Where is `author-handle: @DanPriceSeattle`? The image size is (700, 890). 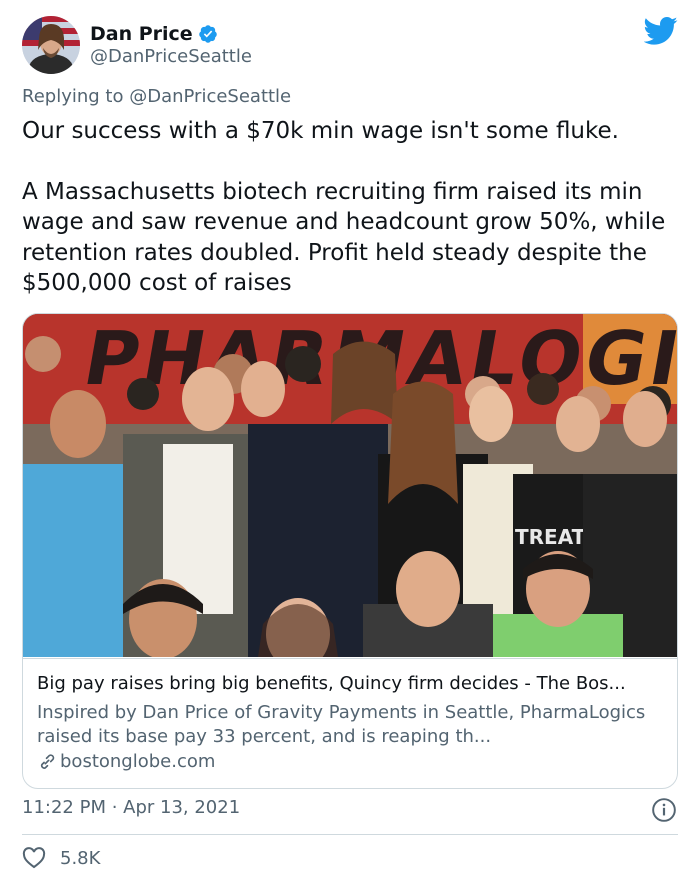
author-handle: @DanPriceSeattle is located at coordinates (171, 56).